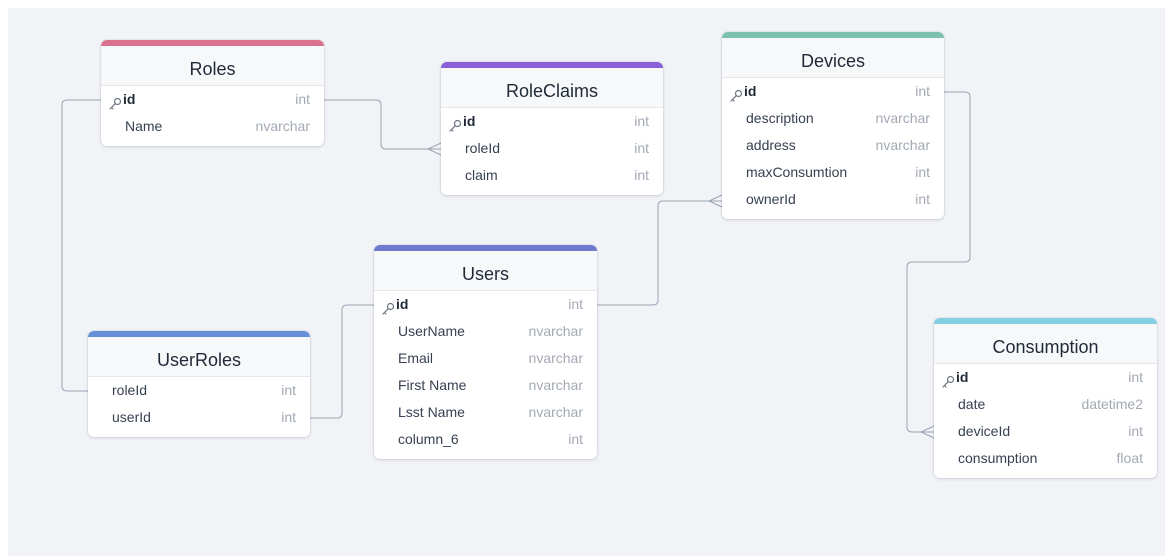 Image resolution: width=1165 pixels, height=556 pixels. What do you see at coordinates (771, 199) in the screenshot?
I see `field-name: ownerId` at bounding box center [771, 199].